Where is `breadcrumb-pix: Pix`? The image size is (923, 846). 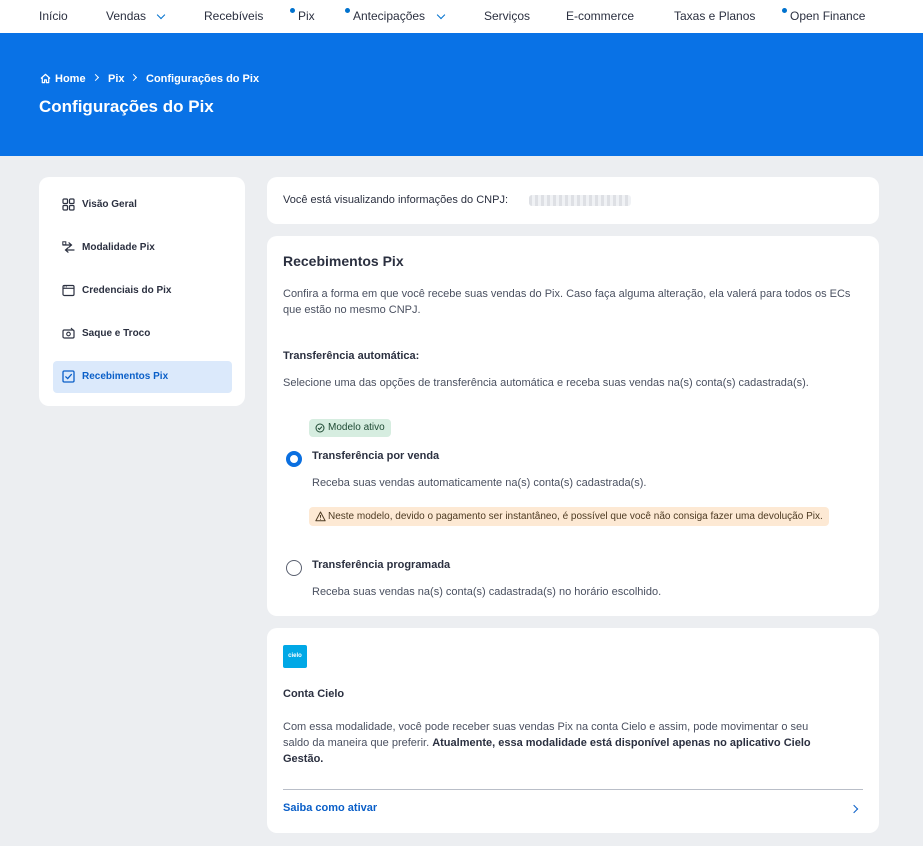 breadcrumb-pix: Pix is located at coordinates (116, 79).